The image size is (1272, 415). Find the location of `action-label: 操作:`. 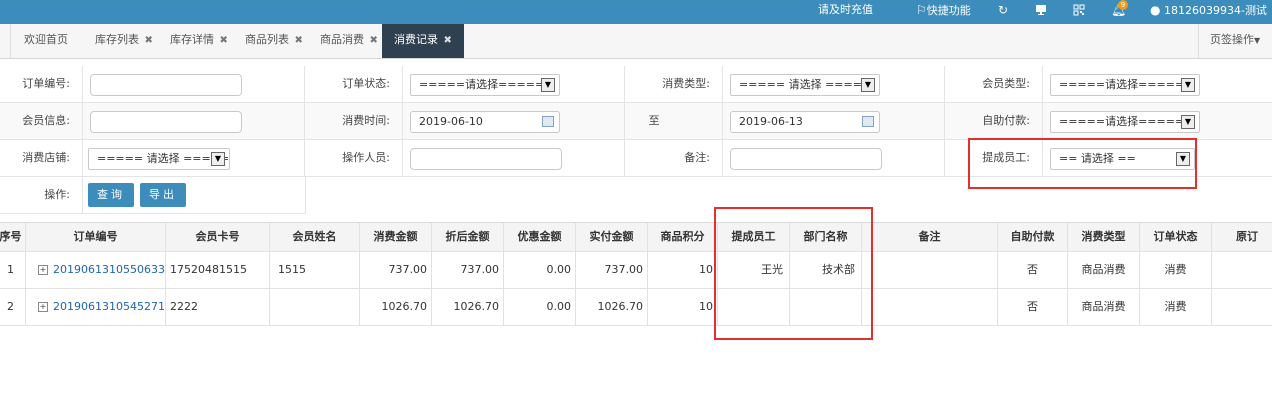

action-label: 操作: is located at coordinates (57, 194).